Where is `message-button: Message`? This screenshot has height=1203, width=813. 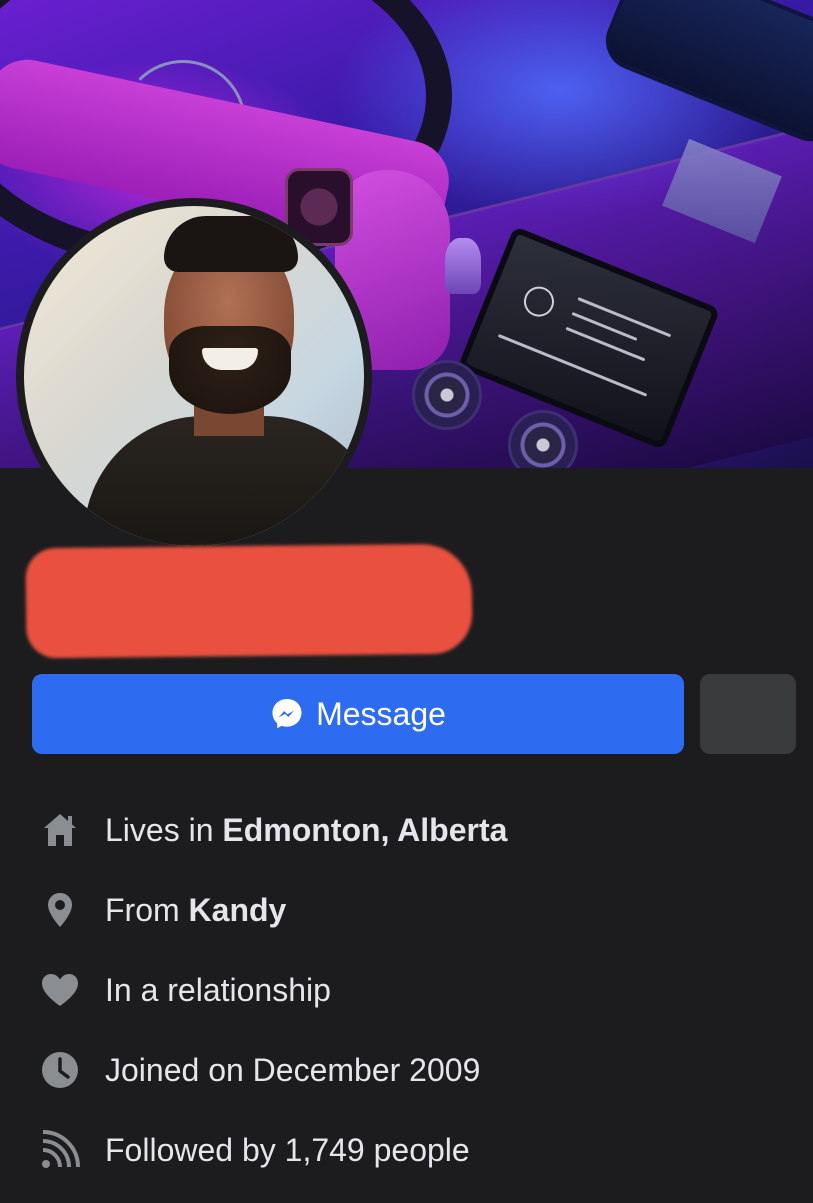
message-button: Message is located at coordinates (358, 714).